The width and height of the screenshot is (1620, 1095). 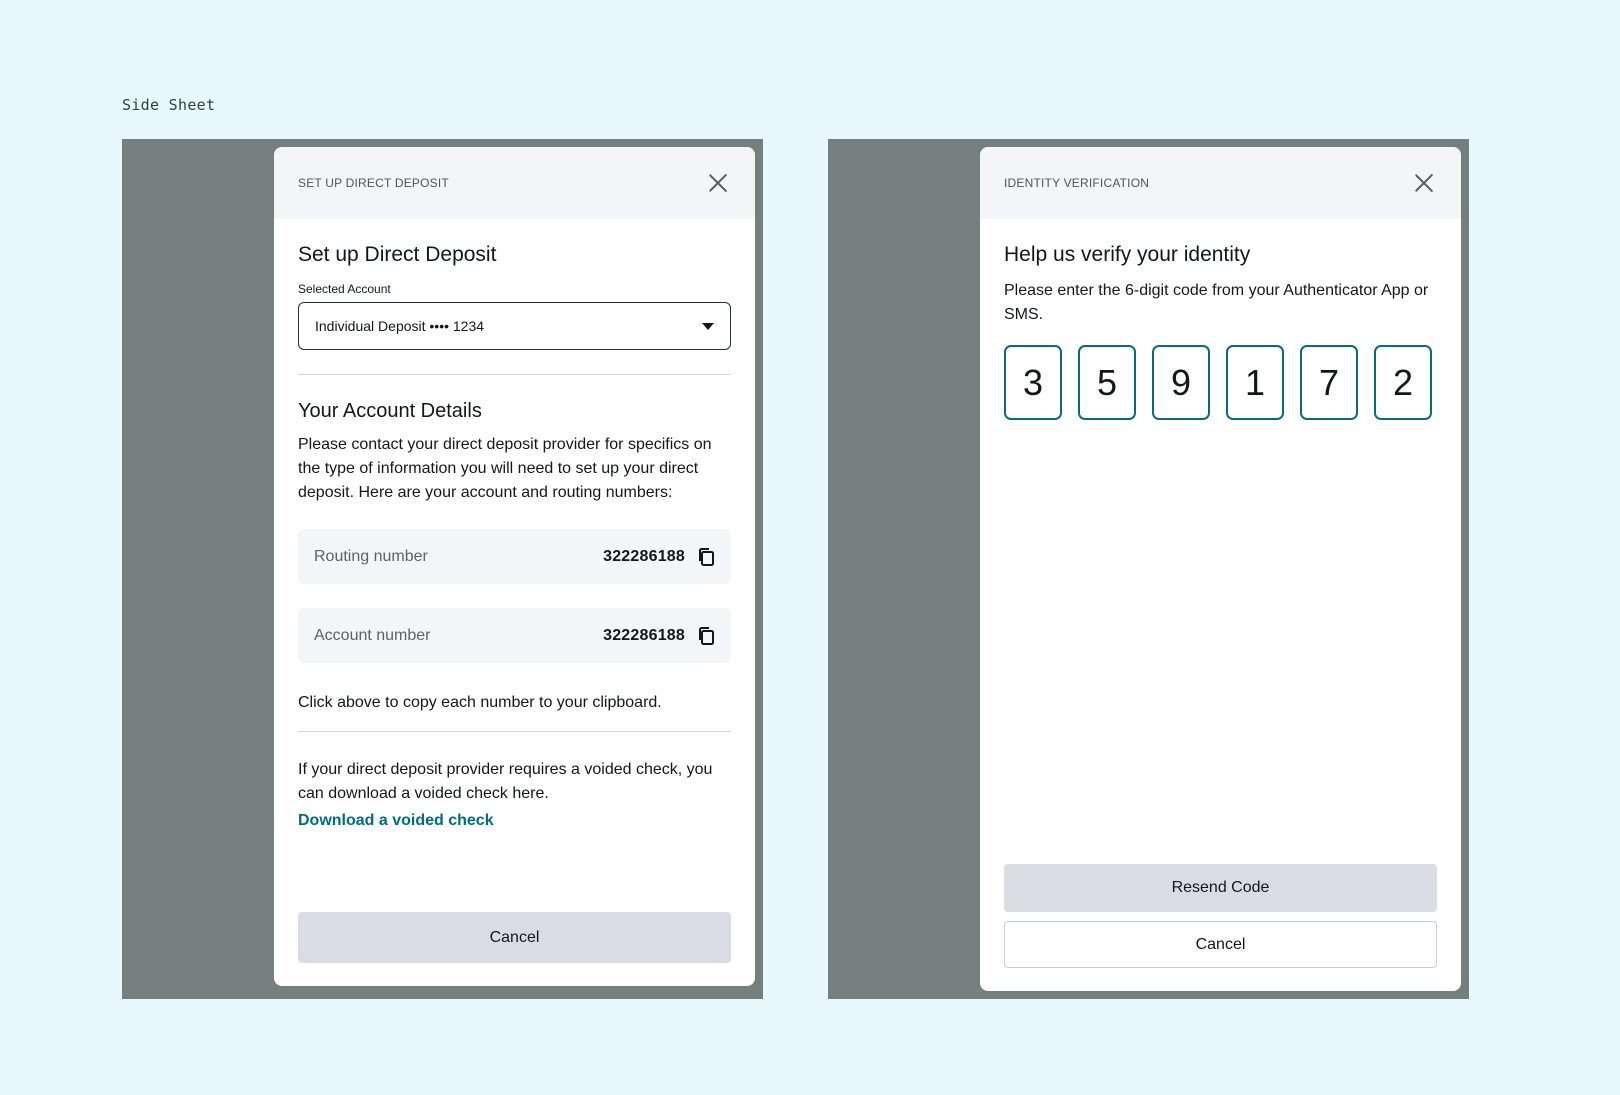 What do you see at coordinates (1107, 382) in the screenshot?
I see `otp-digit-input: 5` at bounding box center [1107, 382].